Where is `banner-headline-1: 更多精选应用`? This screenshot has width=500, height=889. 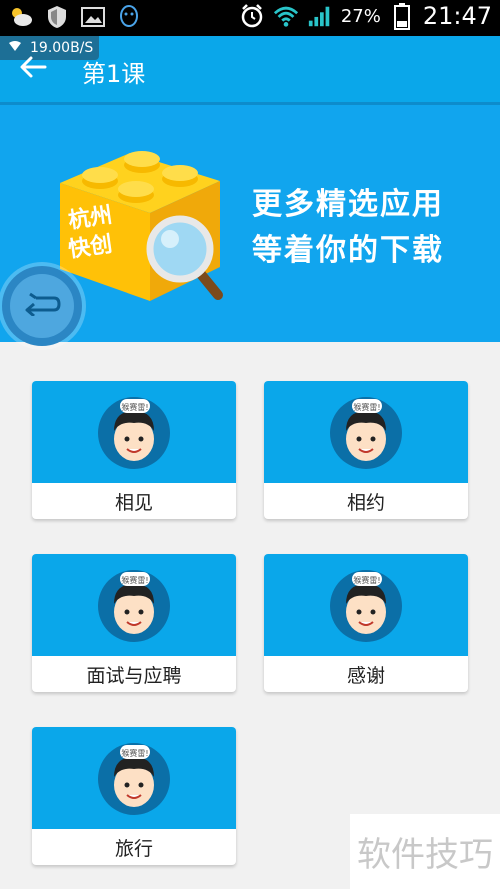
banner-headline-1: 更多精选应用 is located at coordinates (348, 204).